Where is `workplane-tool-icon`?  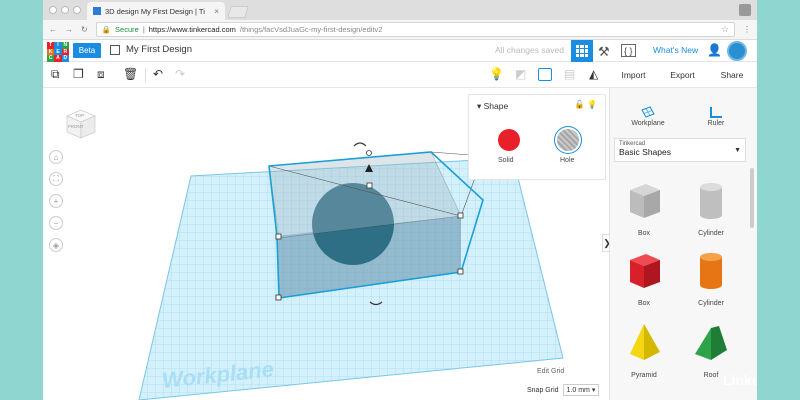
workplane-tool-icon is located at coordinates (648, 112).